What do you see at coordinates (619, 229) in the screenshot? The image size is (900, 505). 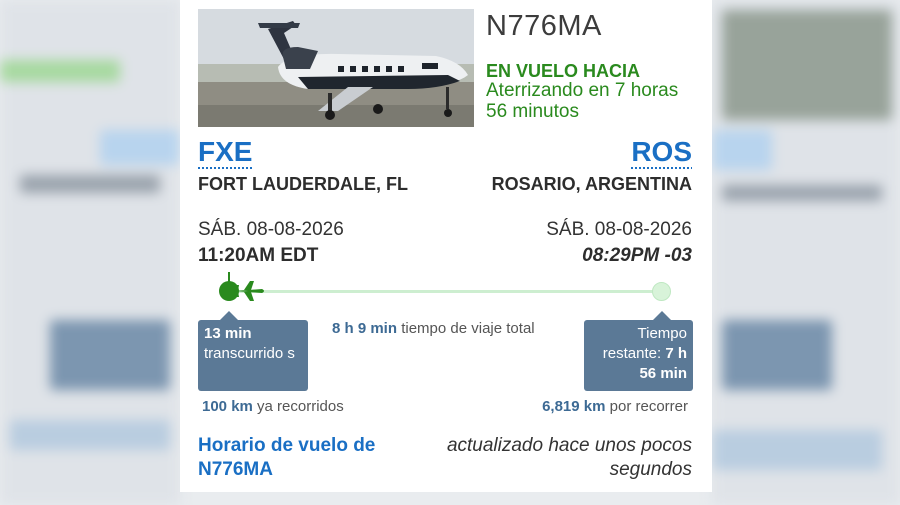 I see `arrival-date: SÁB. 08-08-2026` at bounding box center [619, 229].